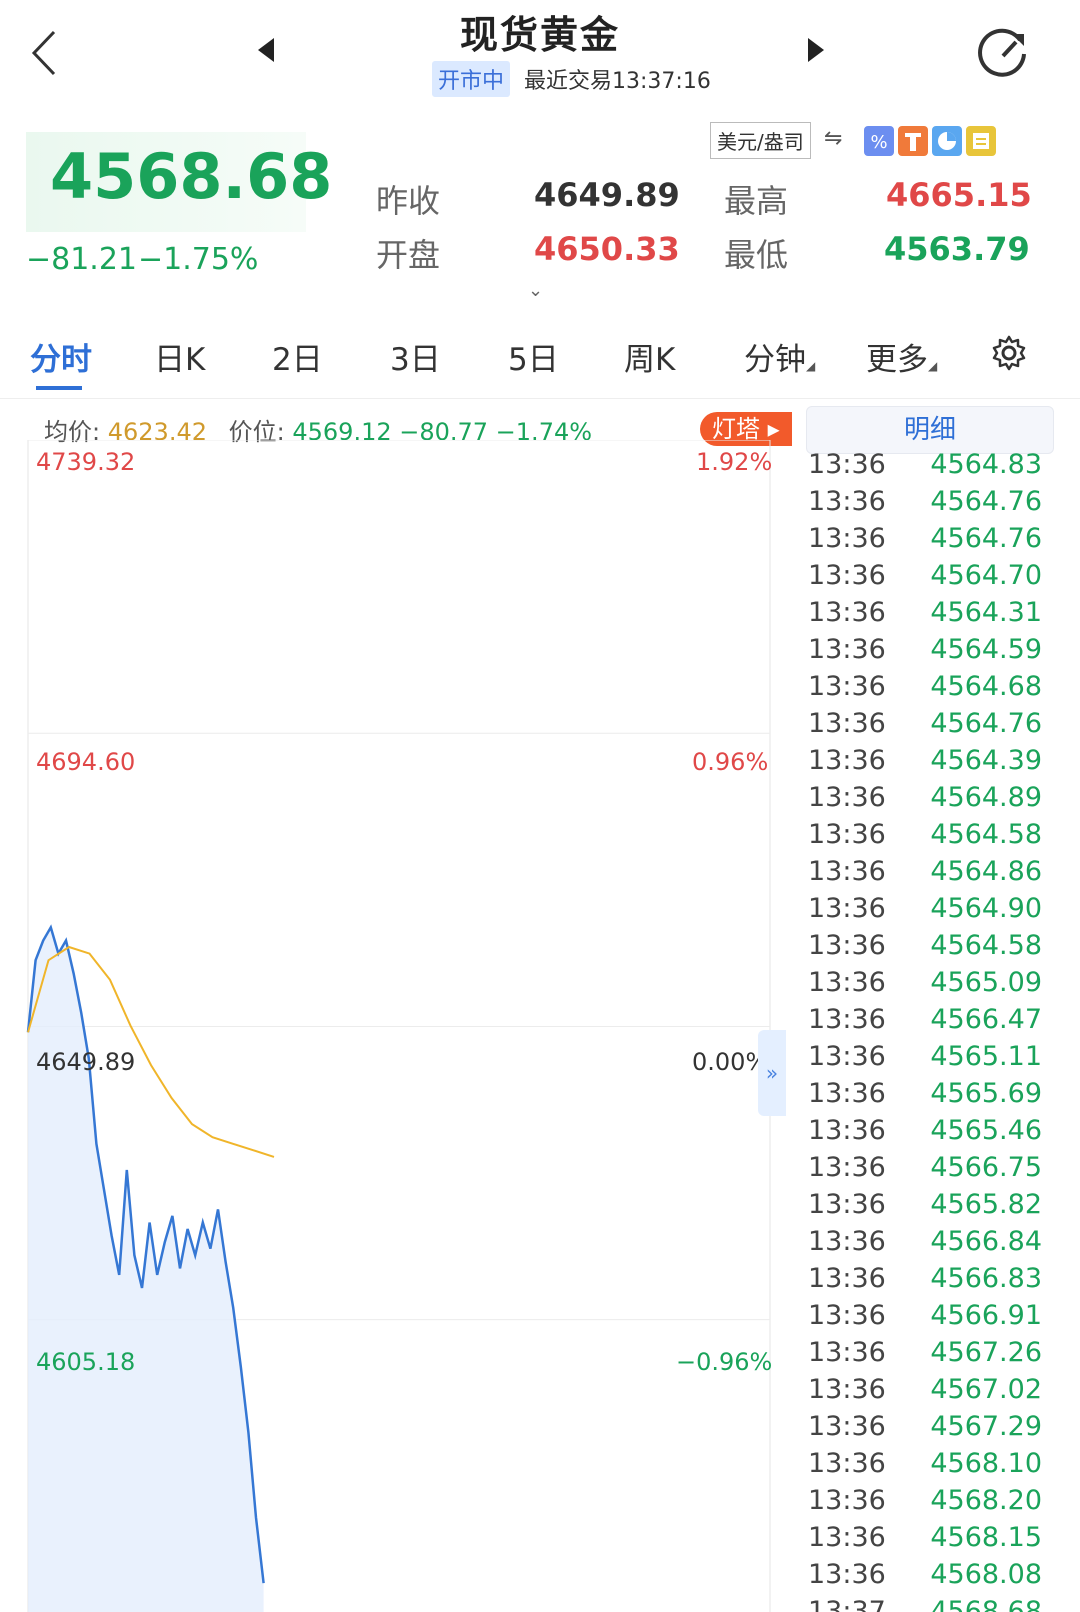 Image resolution: width=1080 pixels, height=1612 pixels. I want to click on refresh-gauge-icon, so click(1002, 52).